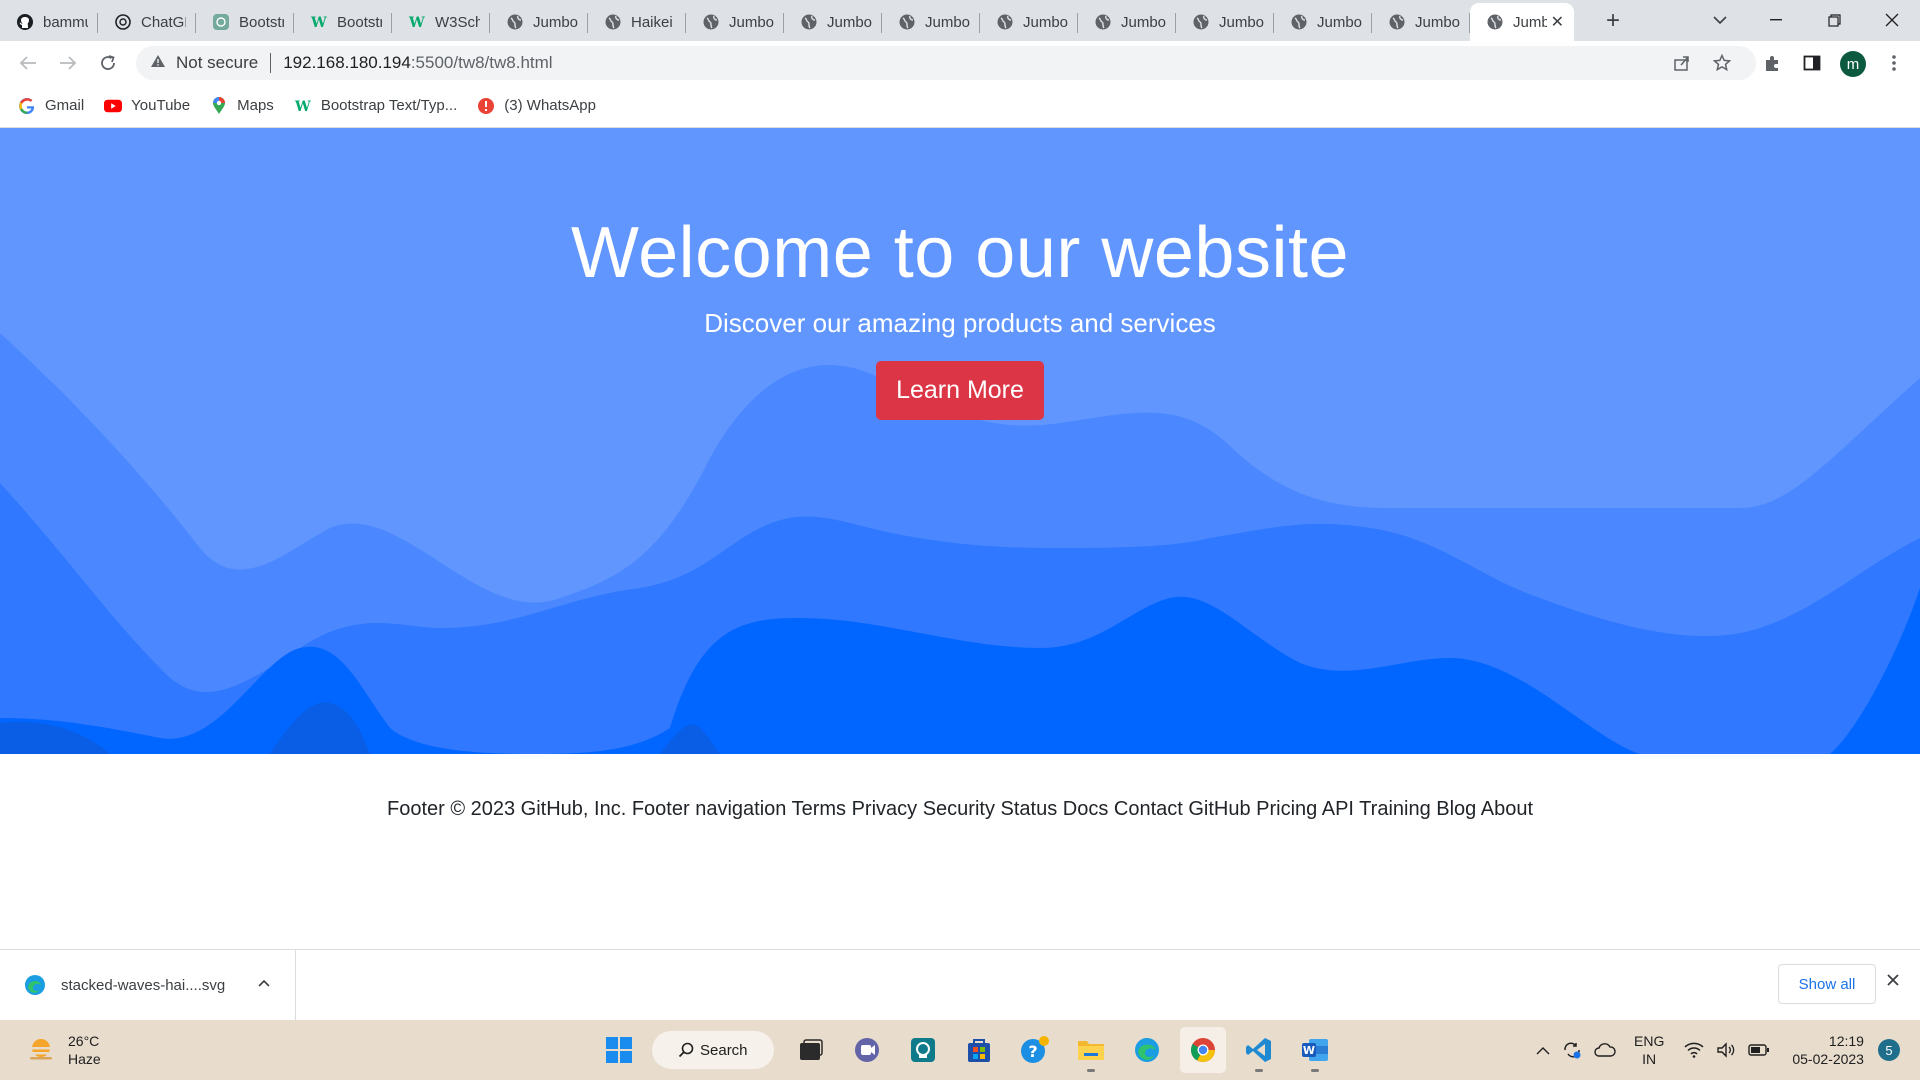  I want to click on tab-title: W3Schools, so click(457, 22).